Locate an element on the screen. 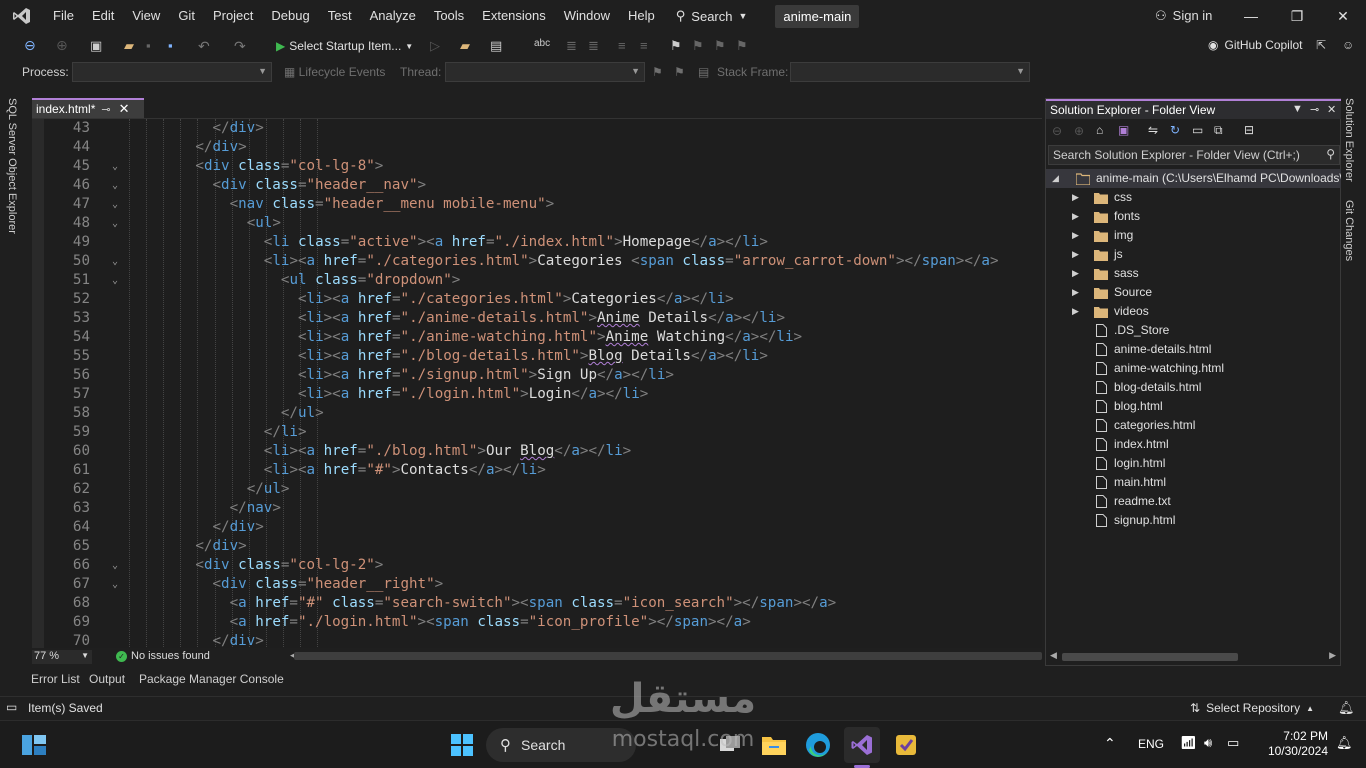 This screenshot has width=1366, height=768. close-window-button: ✕ is located at coordinates (1343, 16).